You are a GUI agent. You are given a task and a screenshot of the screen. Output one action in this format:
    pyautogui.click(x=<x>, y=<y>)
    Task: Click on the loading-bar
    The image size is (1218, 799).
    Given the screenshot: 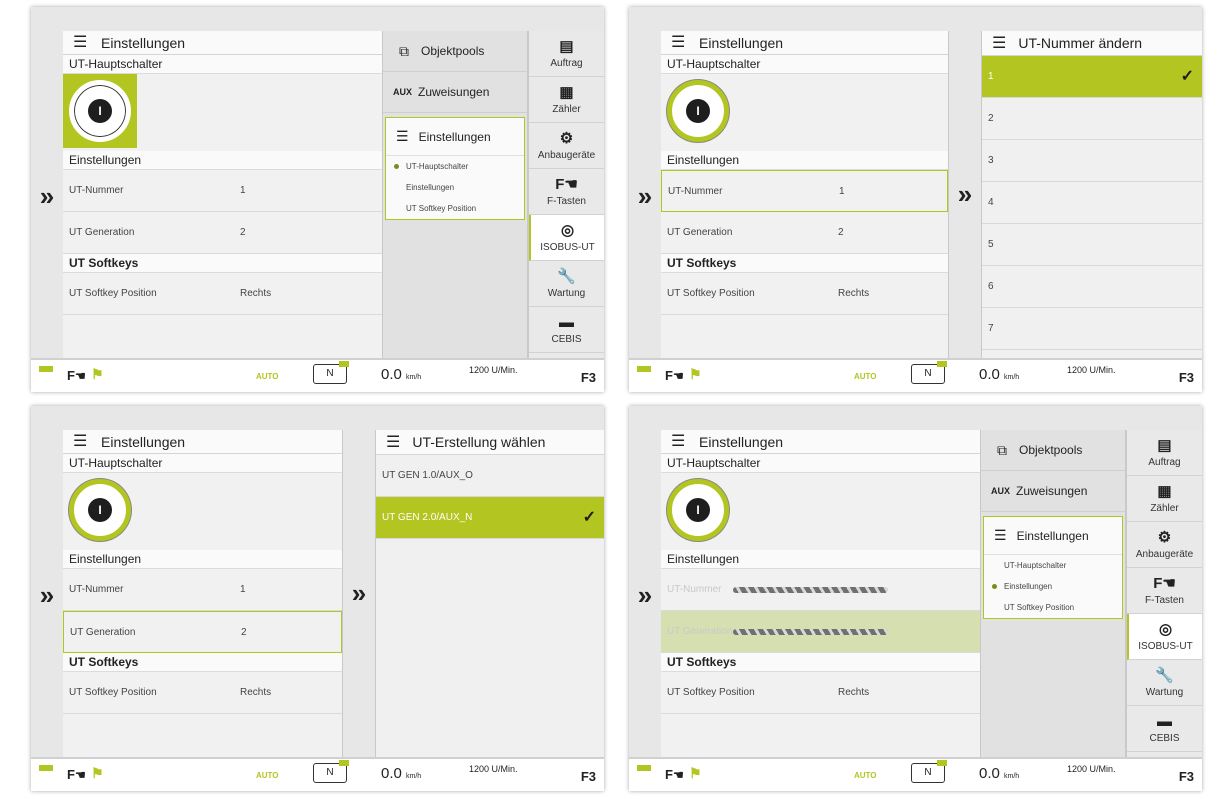 What is the action you would take?
    pyautogui.click(x=810, y=631)
    